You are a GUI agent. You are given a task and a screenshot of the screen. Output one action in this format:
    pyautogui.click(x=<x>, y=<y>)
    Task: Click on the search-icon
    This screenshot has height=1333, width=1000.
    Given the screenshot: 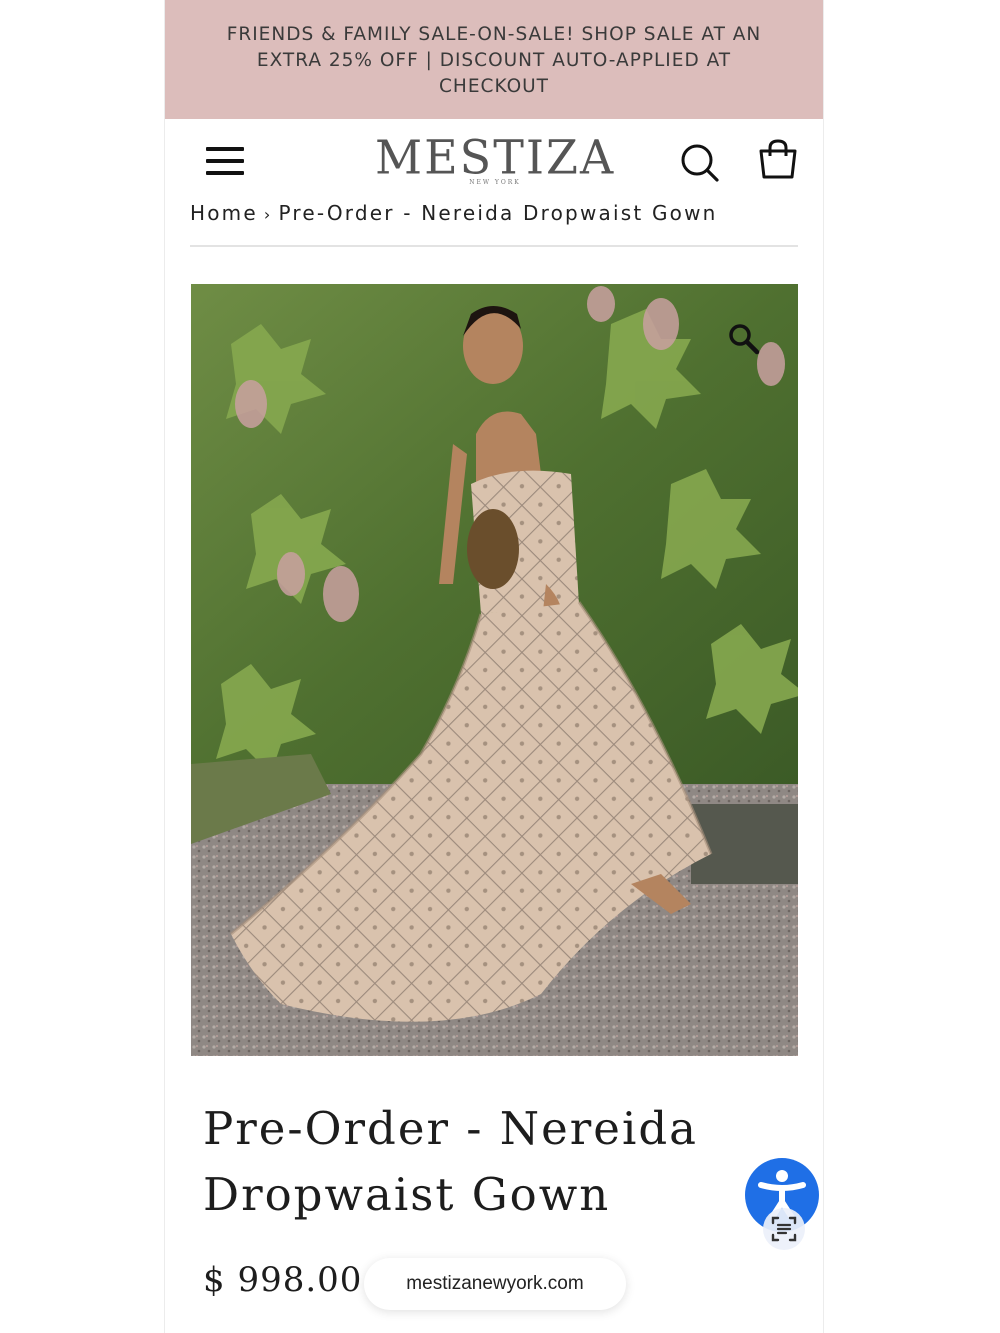 What is the action you would take?
    pyautogui.click(x=700, y=162)
    